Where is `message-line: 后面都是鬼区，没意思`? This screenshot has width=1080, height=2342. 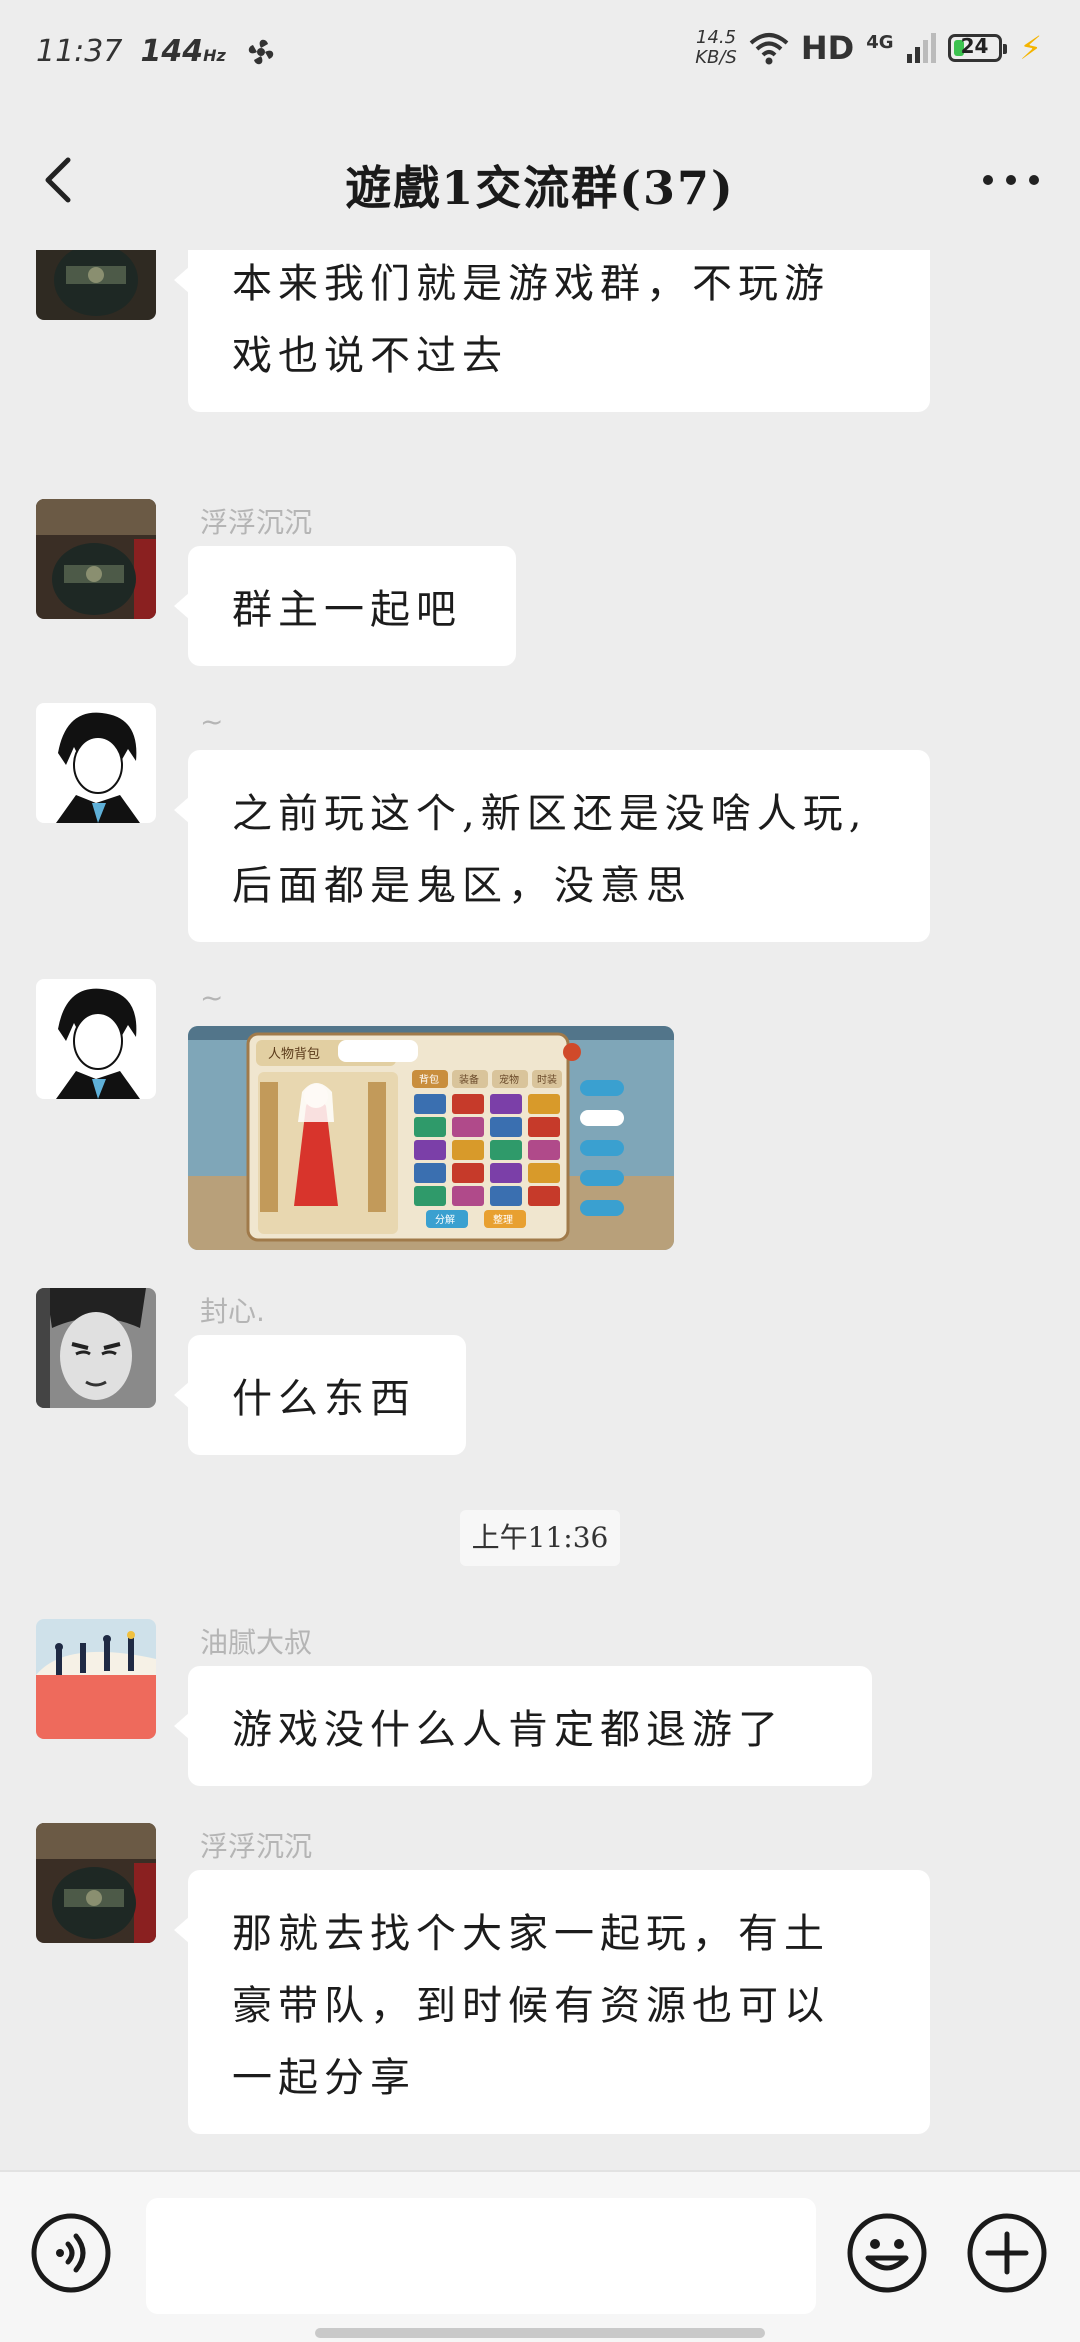
message-line: 后面都是鬼区，没意思 is located at coordinates (462, 886).